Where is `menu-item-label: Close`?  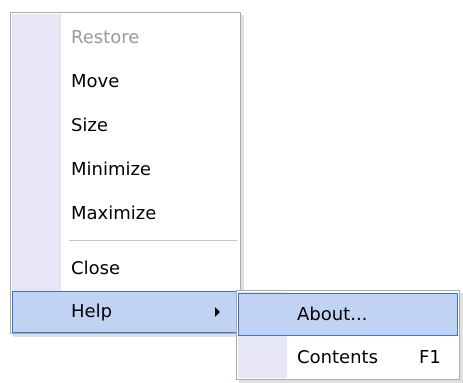 menu-item-label: Close is located at coordinates (96, 268).